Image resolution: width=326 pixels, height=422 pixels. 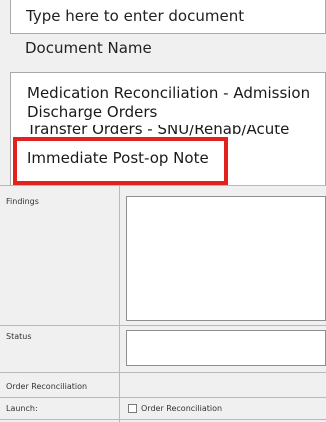 I want to click on document-list-item-discharge-orders: Discharge Orders, so click(x=92, y=112).